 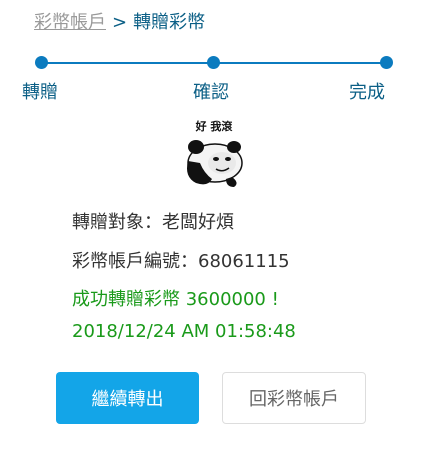 What do you see at coordinates (70, 22) in the screenshot?
I see `breadcrumb-link-coin-account: 彩幣帳戶` at bounding box center [70, 22].